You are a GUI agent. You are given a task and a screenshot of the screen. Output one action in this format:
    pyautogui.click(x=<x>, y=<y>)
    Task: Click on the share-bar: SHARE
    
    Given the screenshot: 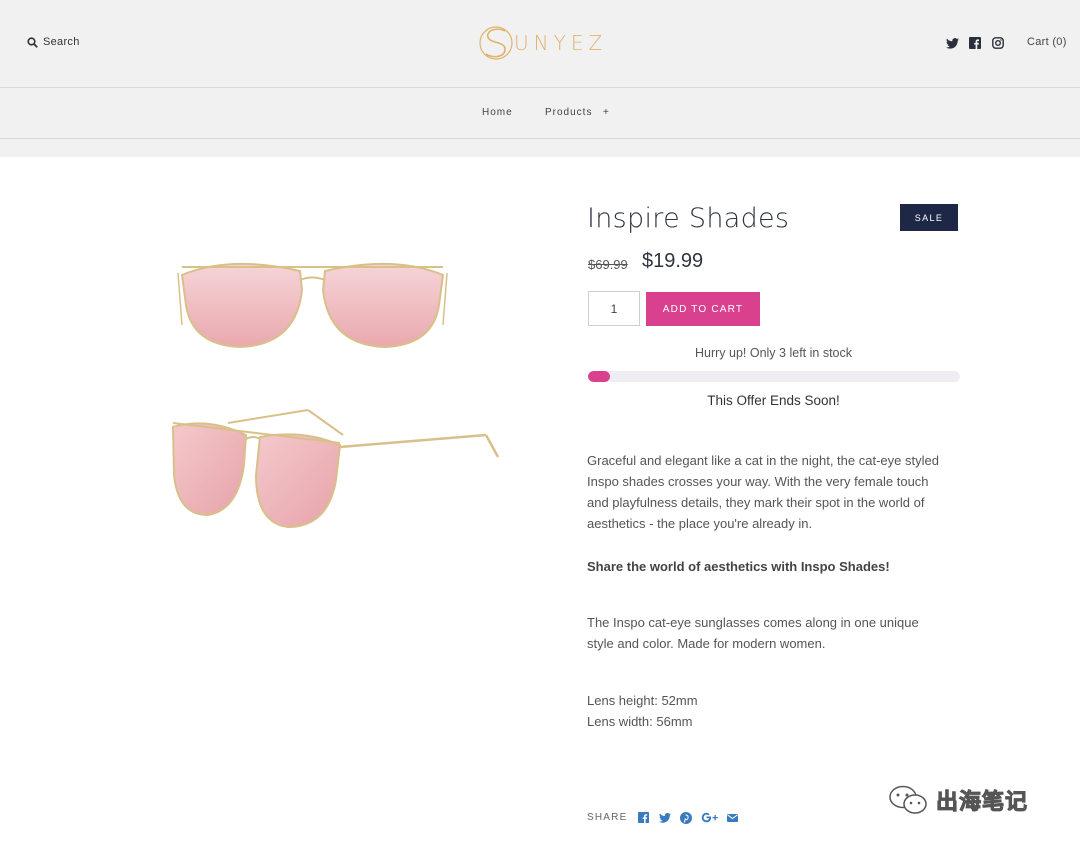 What is the action you would take?
    pyautogui.click(x=663, y=817)
    